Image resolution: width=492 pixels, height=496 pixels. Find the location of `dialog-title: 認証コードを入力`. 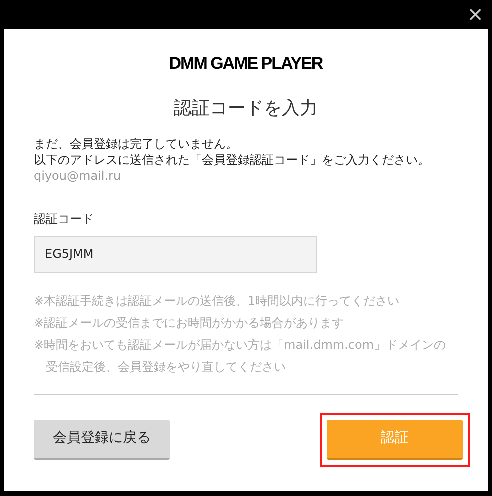

dialog-title: 認証コードを入力 is located at coordinates (246, 108).